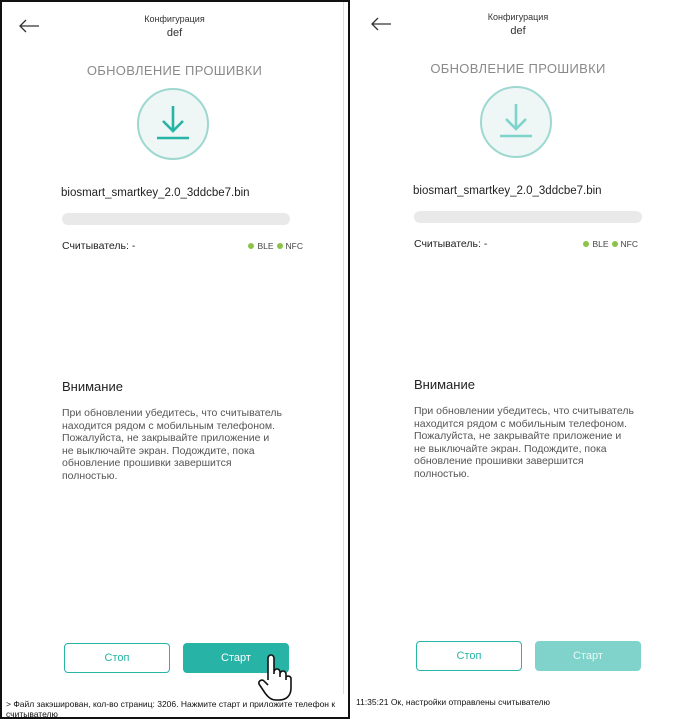 This screenshot has width=684, height=719. Describe the element at coordinates (274, 676) in the screenshot. I see `hand-pointer-icon` at that location.